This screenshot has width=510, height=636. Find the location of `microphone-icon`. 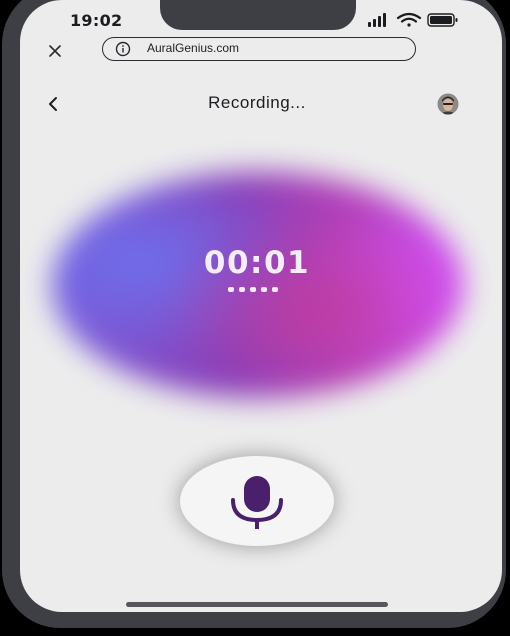

microphone-icon is located at coordinates (257, 502).